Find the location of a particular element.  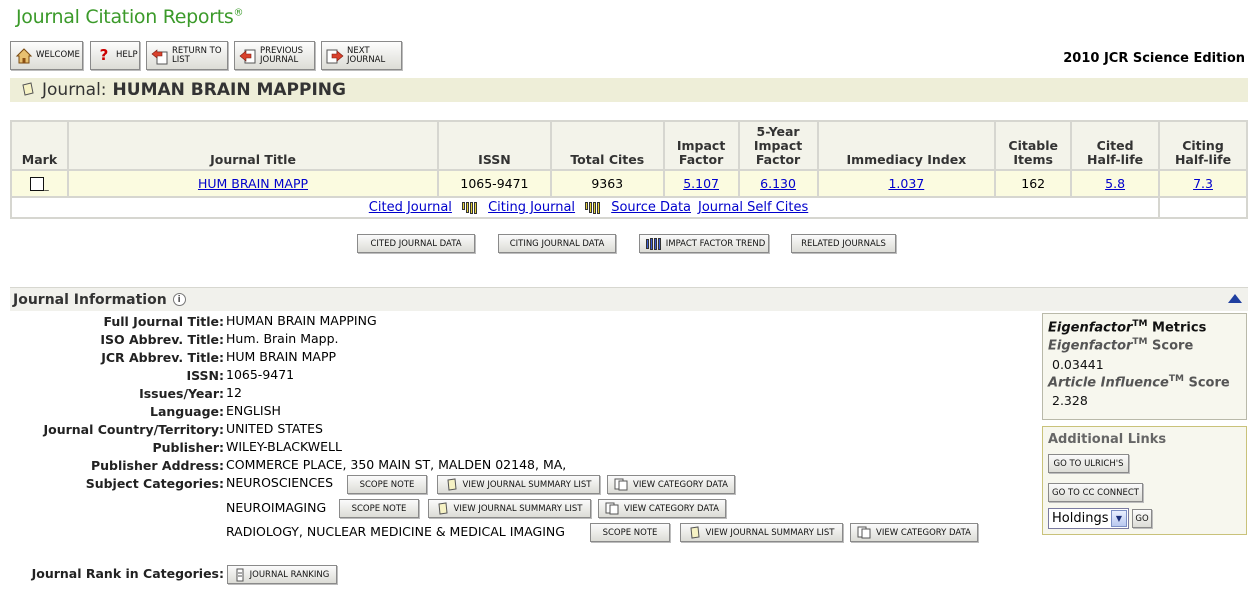

citing-journal-link: Citing Journal is located at coordinates (531, 207).